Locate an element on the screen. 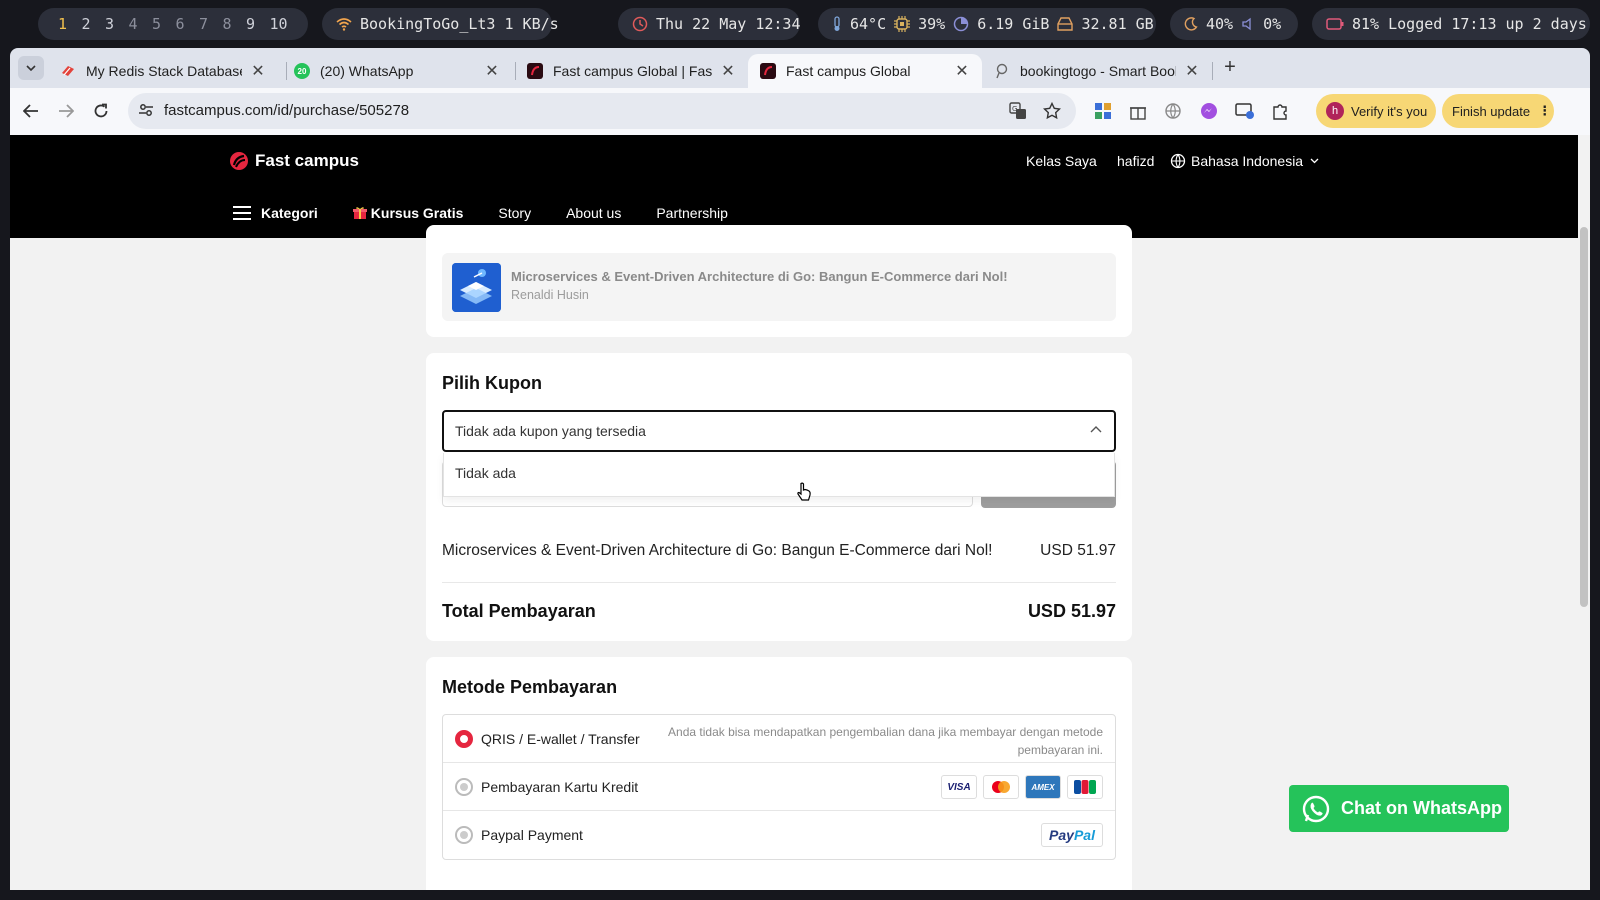 The width and height of the screenshot is (1600, 900). new-tab-button: + is located at coordinates (1230, 68).